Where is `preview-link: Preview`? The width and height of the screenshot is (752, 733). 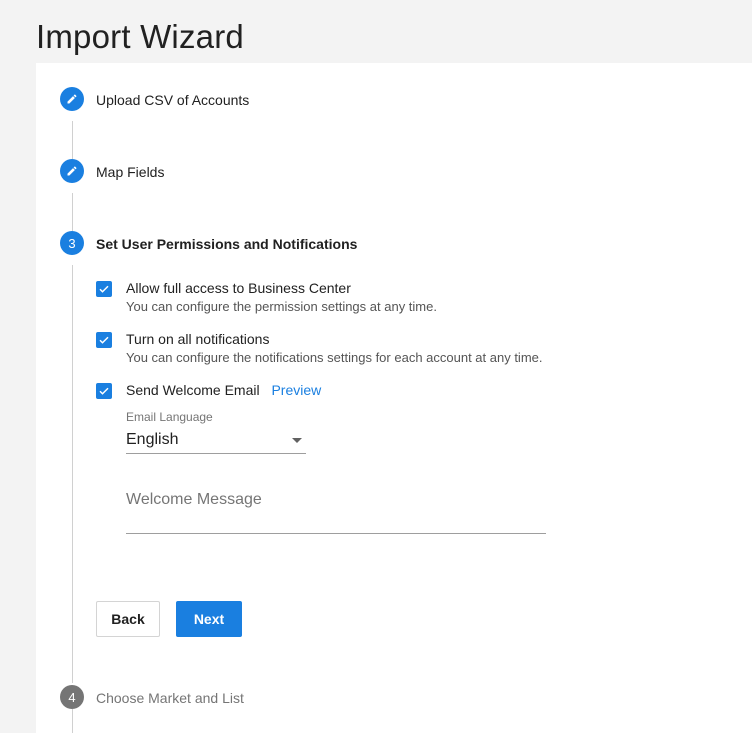
preview-link: Preview is located at coordinates (296, 390).